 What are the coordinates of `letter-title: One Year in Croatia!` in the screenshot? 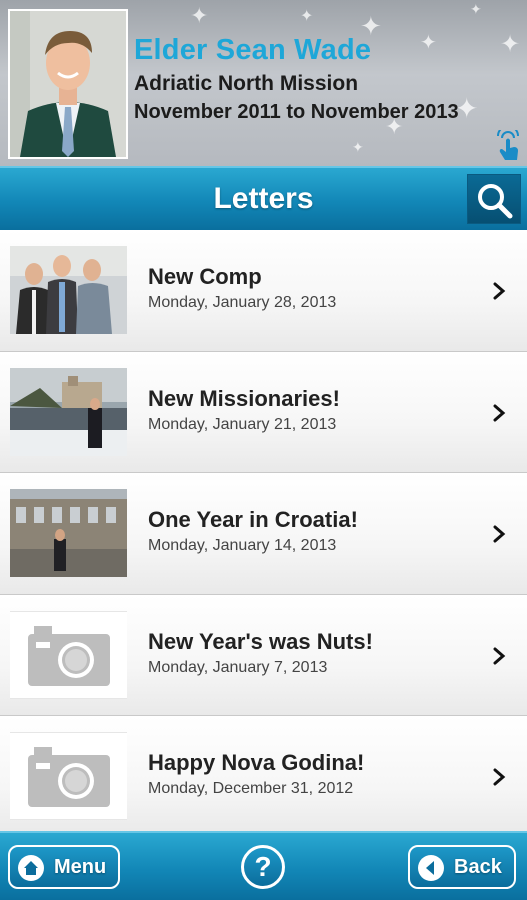 It's located at (253, 520).